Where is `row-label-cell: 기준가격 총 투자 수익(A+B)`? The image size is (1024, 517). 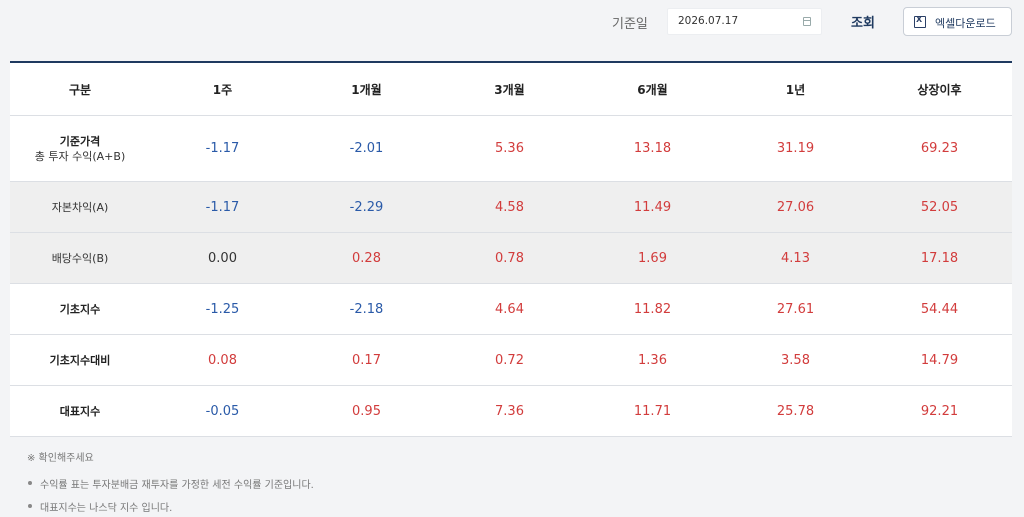 row-label-cell: 기준가격 총 투자 수익(A+B) is located at coordinates (80, 148).